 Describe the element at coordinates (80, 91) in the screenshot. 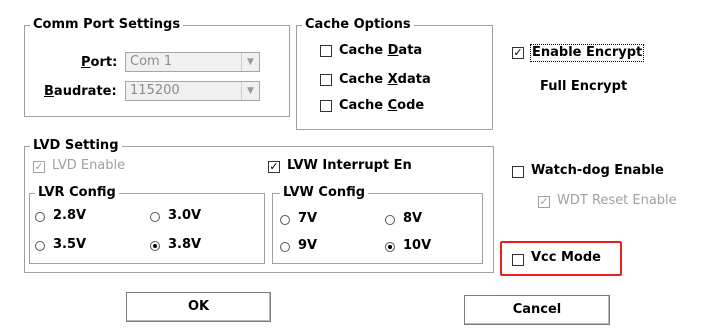

I see `baudrate-label: Baudrate:` at that location.